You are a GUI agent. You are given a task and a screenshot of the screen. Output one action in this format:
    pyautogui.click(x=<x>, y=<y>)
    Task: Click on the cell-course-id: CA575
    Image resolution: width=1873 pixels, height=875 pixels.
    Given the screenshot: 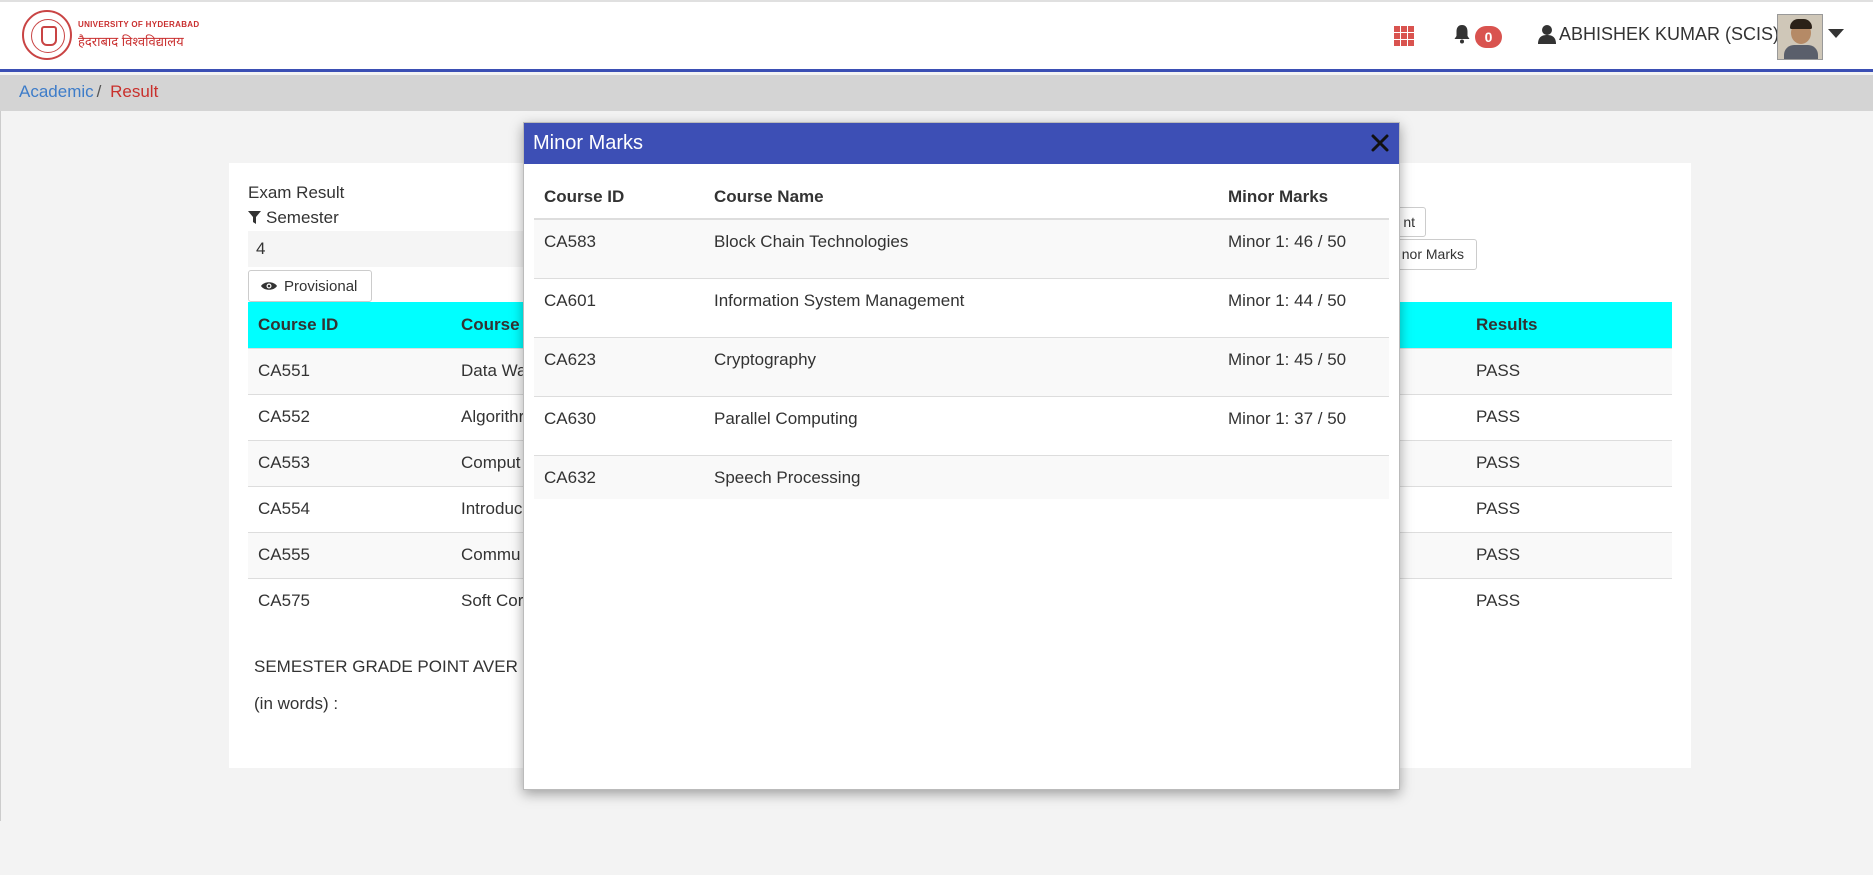 What is the action you would take?
    pyautogui.click(x=349, y=600)
    